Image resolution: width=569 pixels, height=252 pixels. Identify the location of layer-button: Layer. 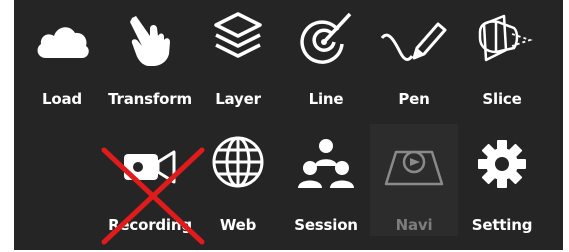
(238, 58).